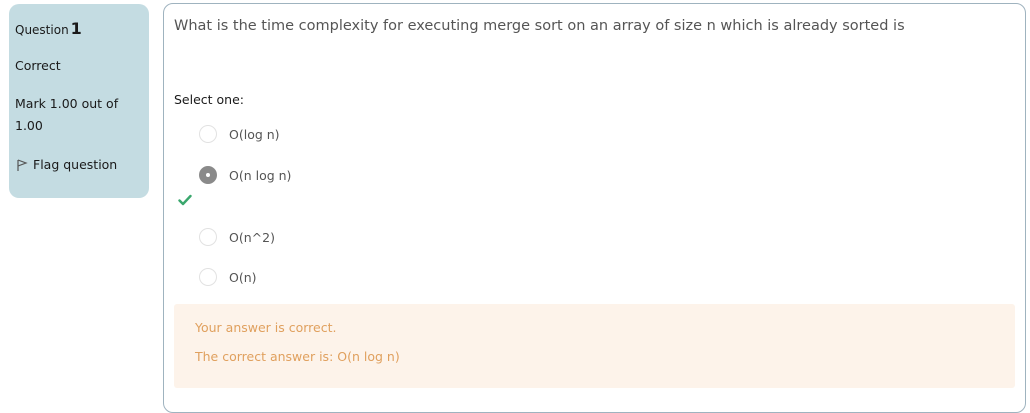  Describe the element at coordinates (208, 175) in the screenshot. I see `radio-button-b-selected` at that location.